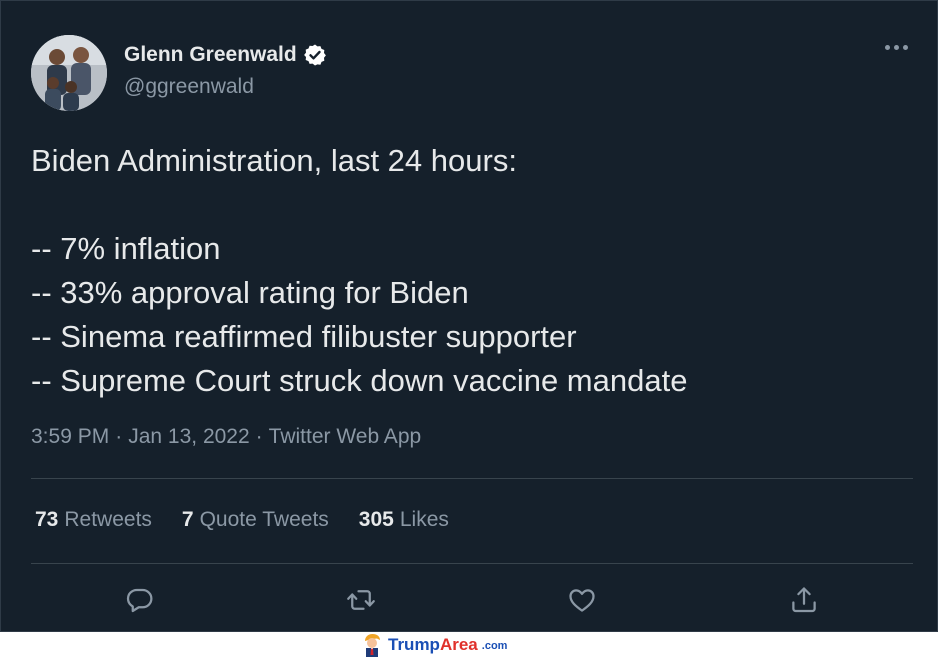 This screenshot has width=940, height=657. What do you see at coordinates (250, 292) in the screenshot?
I see `tweet-line: -- 33% approval rating for Biden` at bounding box center [250, 292].